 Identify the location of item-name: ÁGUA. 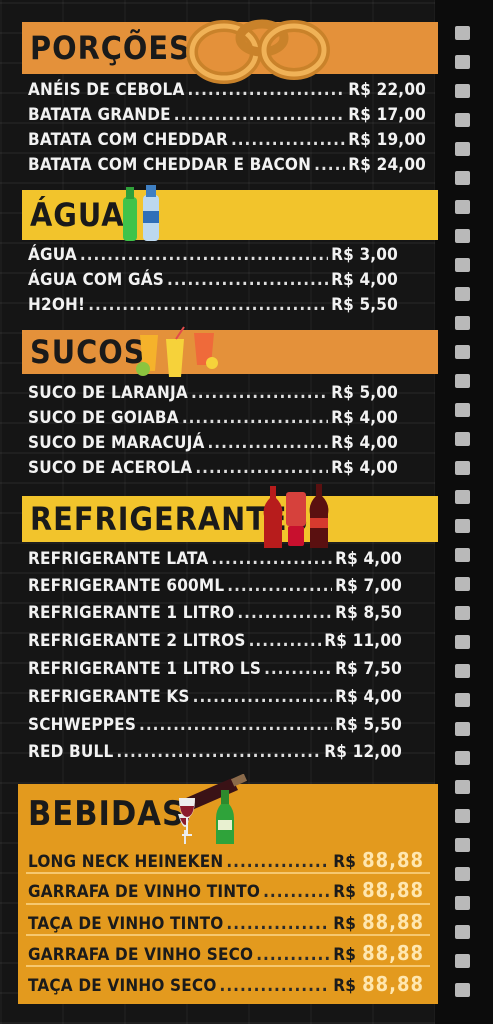
(52, 255).